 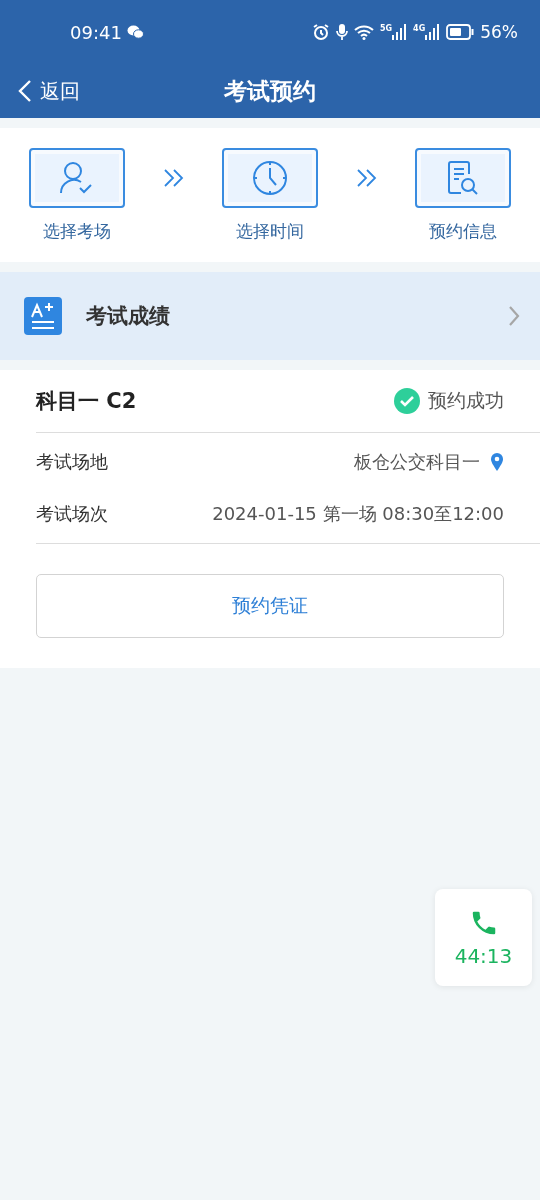 I want to click on booking-status: 预约成功, so click(x=466, y=400).